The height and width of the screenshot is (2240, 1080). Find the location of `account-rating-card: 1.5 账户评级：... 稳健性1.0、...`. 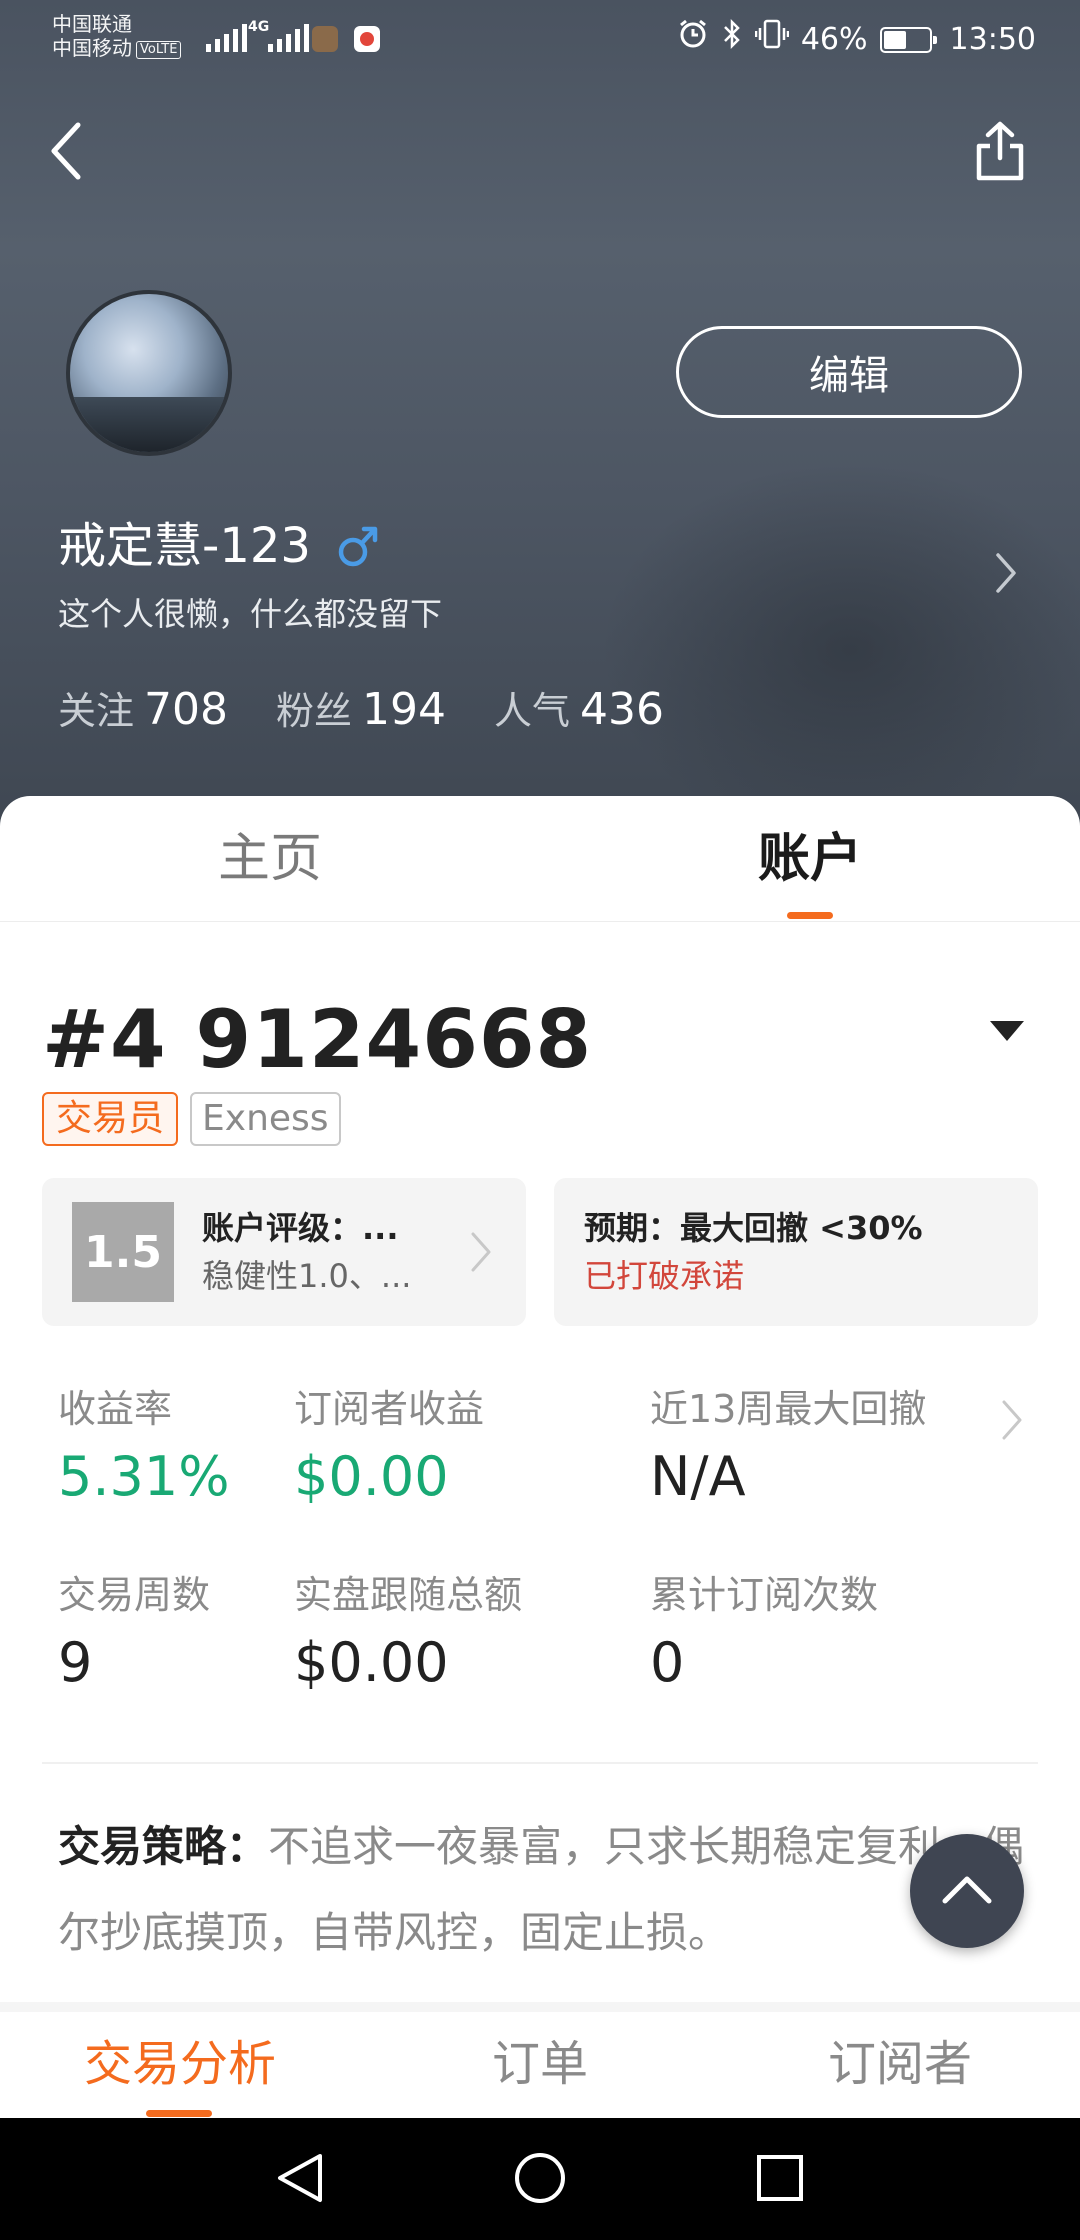

account-rating-card: 1.5 账户评级：... 稳健性1.0、... is located at coordinates (284, 1252).